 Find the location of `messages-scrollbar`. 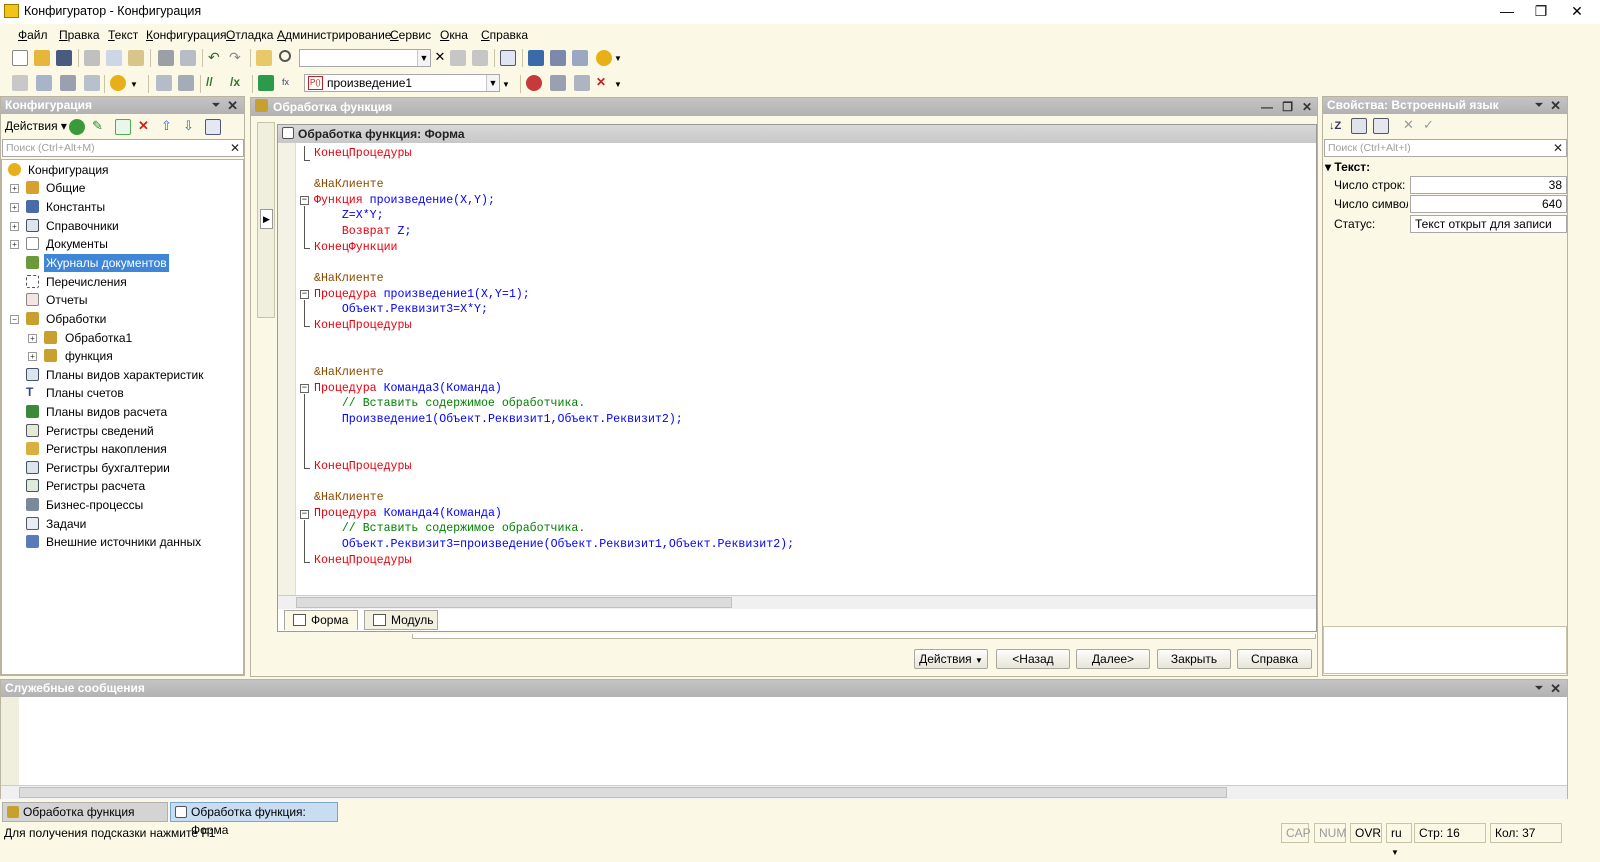

messages-scrollbar is located at coordinates (784, 792).